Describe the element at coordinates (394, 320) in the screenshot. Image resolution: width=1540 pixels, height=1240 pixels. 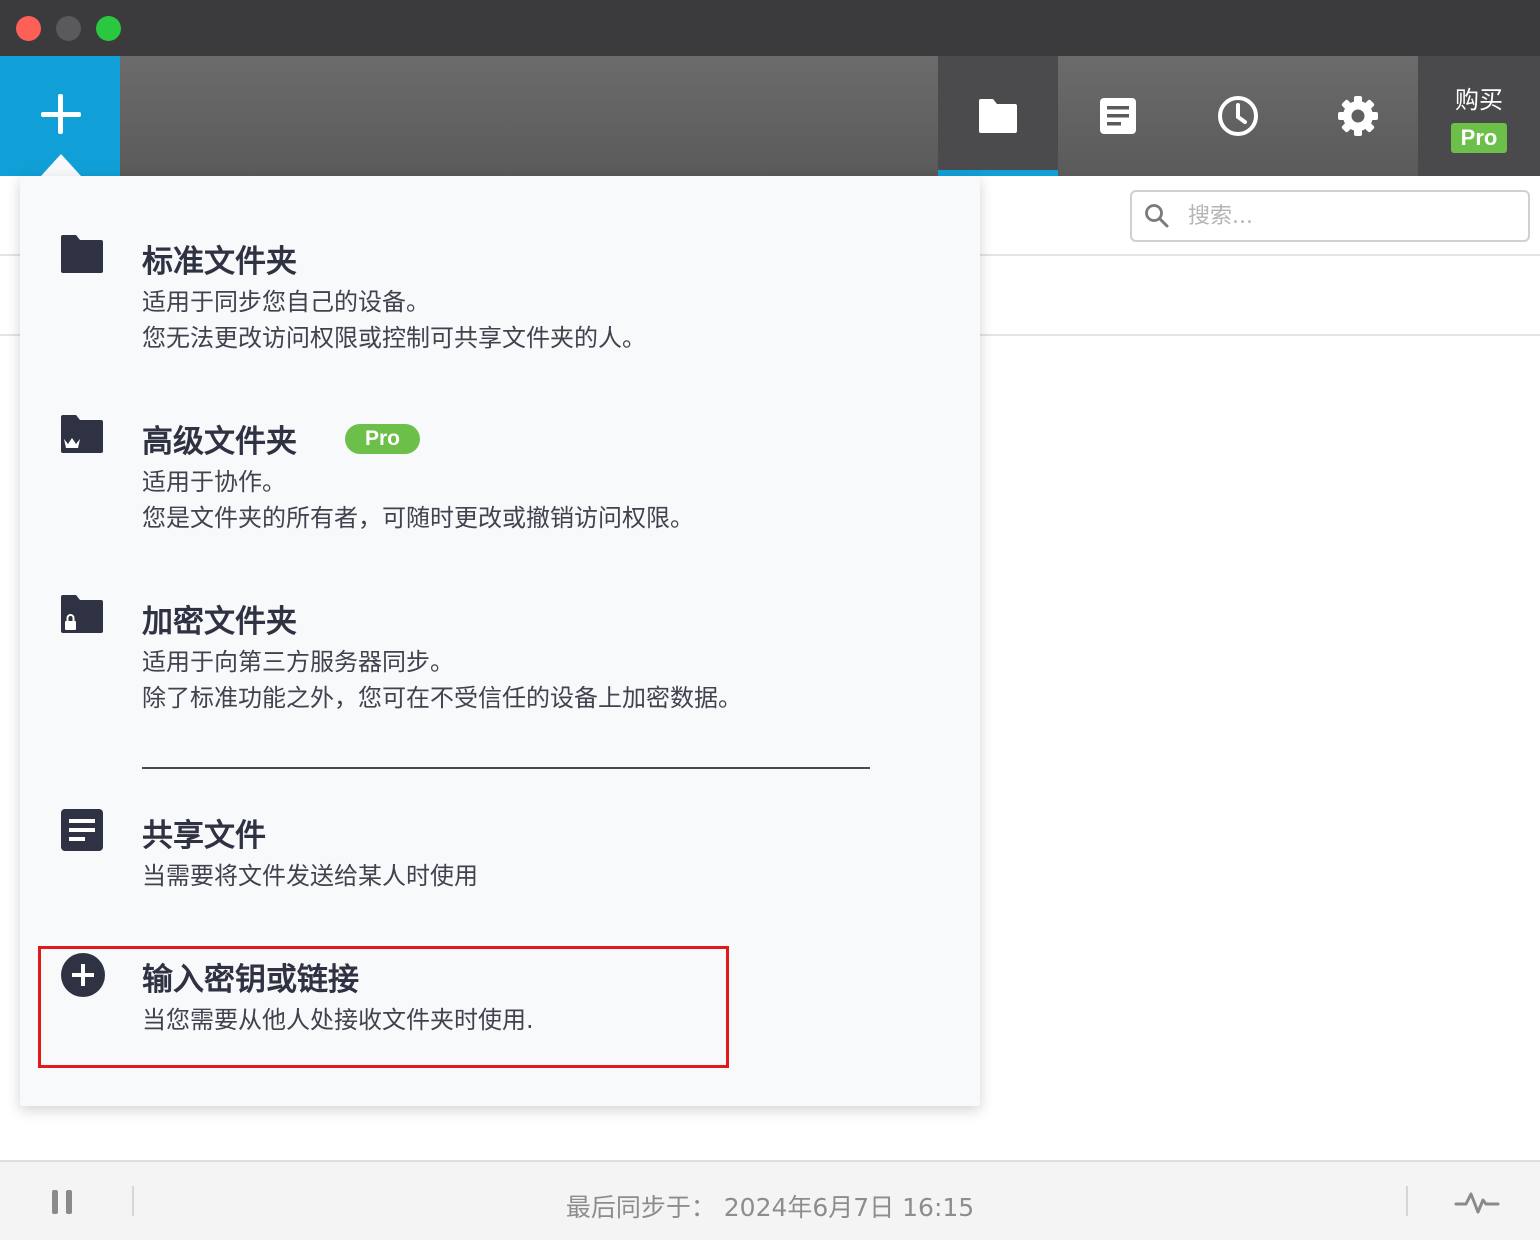
I see `menu-item-description: 适用于同步您自己的设备。 您无法更改访问权限或控制可共享文件夹的人。` at that location.